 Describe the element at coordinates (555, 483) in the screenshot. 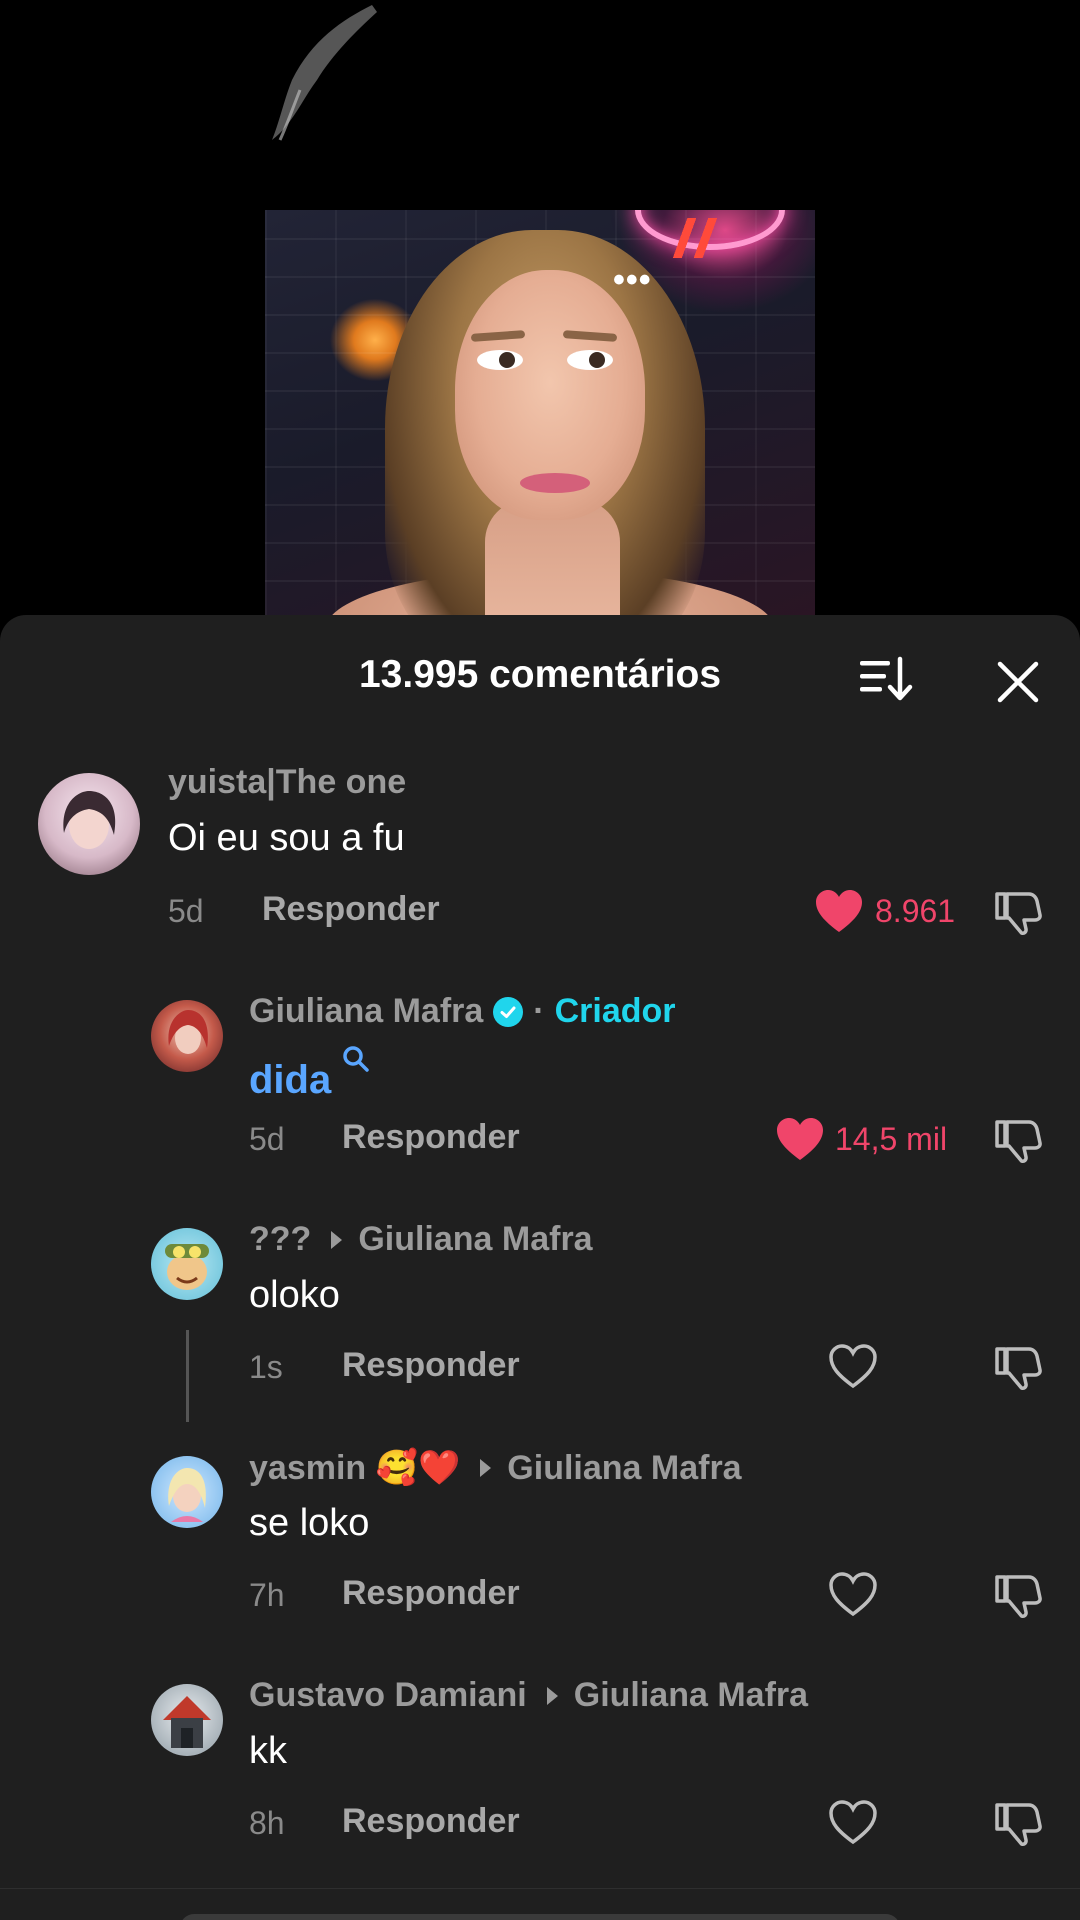

I see `lips` at that location.